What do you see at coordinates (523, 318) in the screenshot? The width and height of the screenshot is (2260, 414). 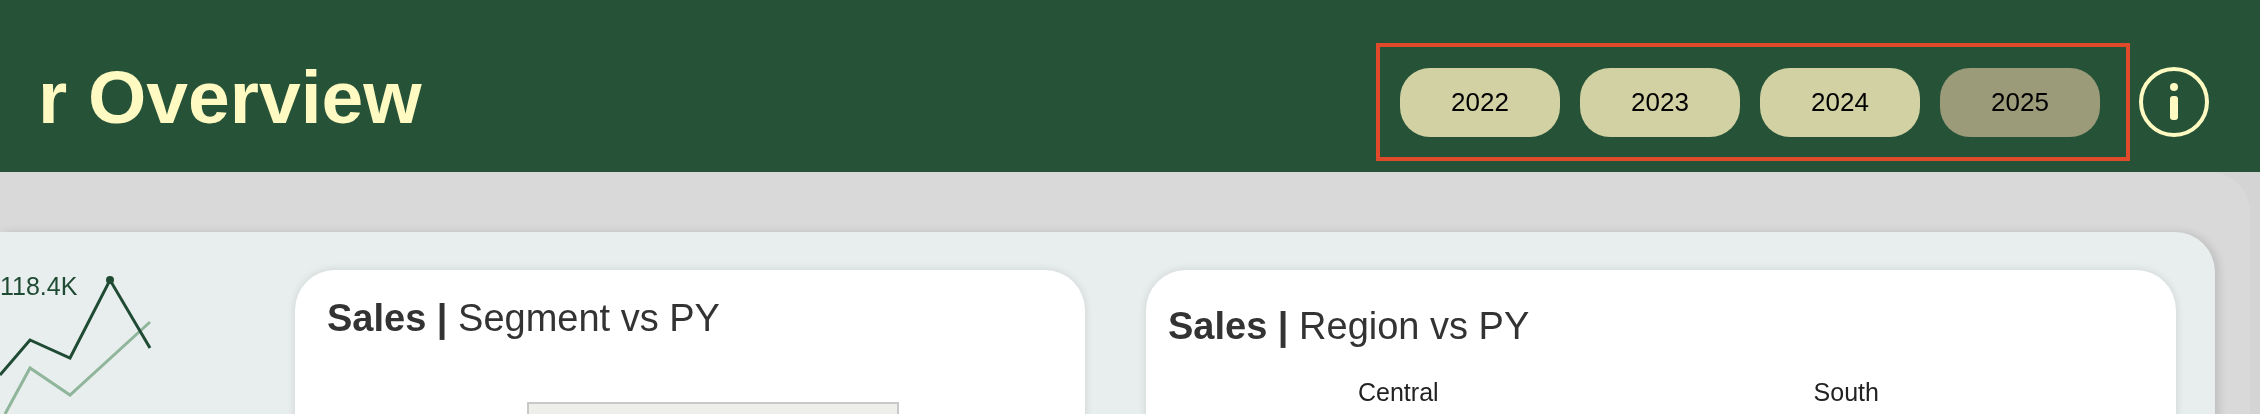 I see `card-title: Sales | Segment vs PY` at bounding box center [523, 318].